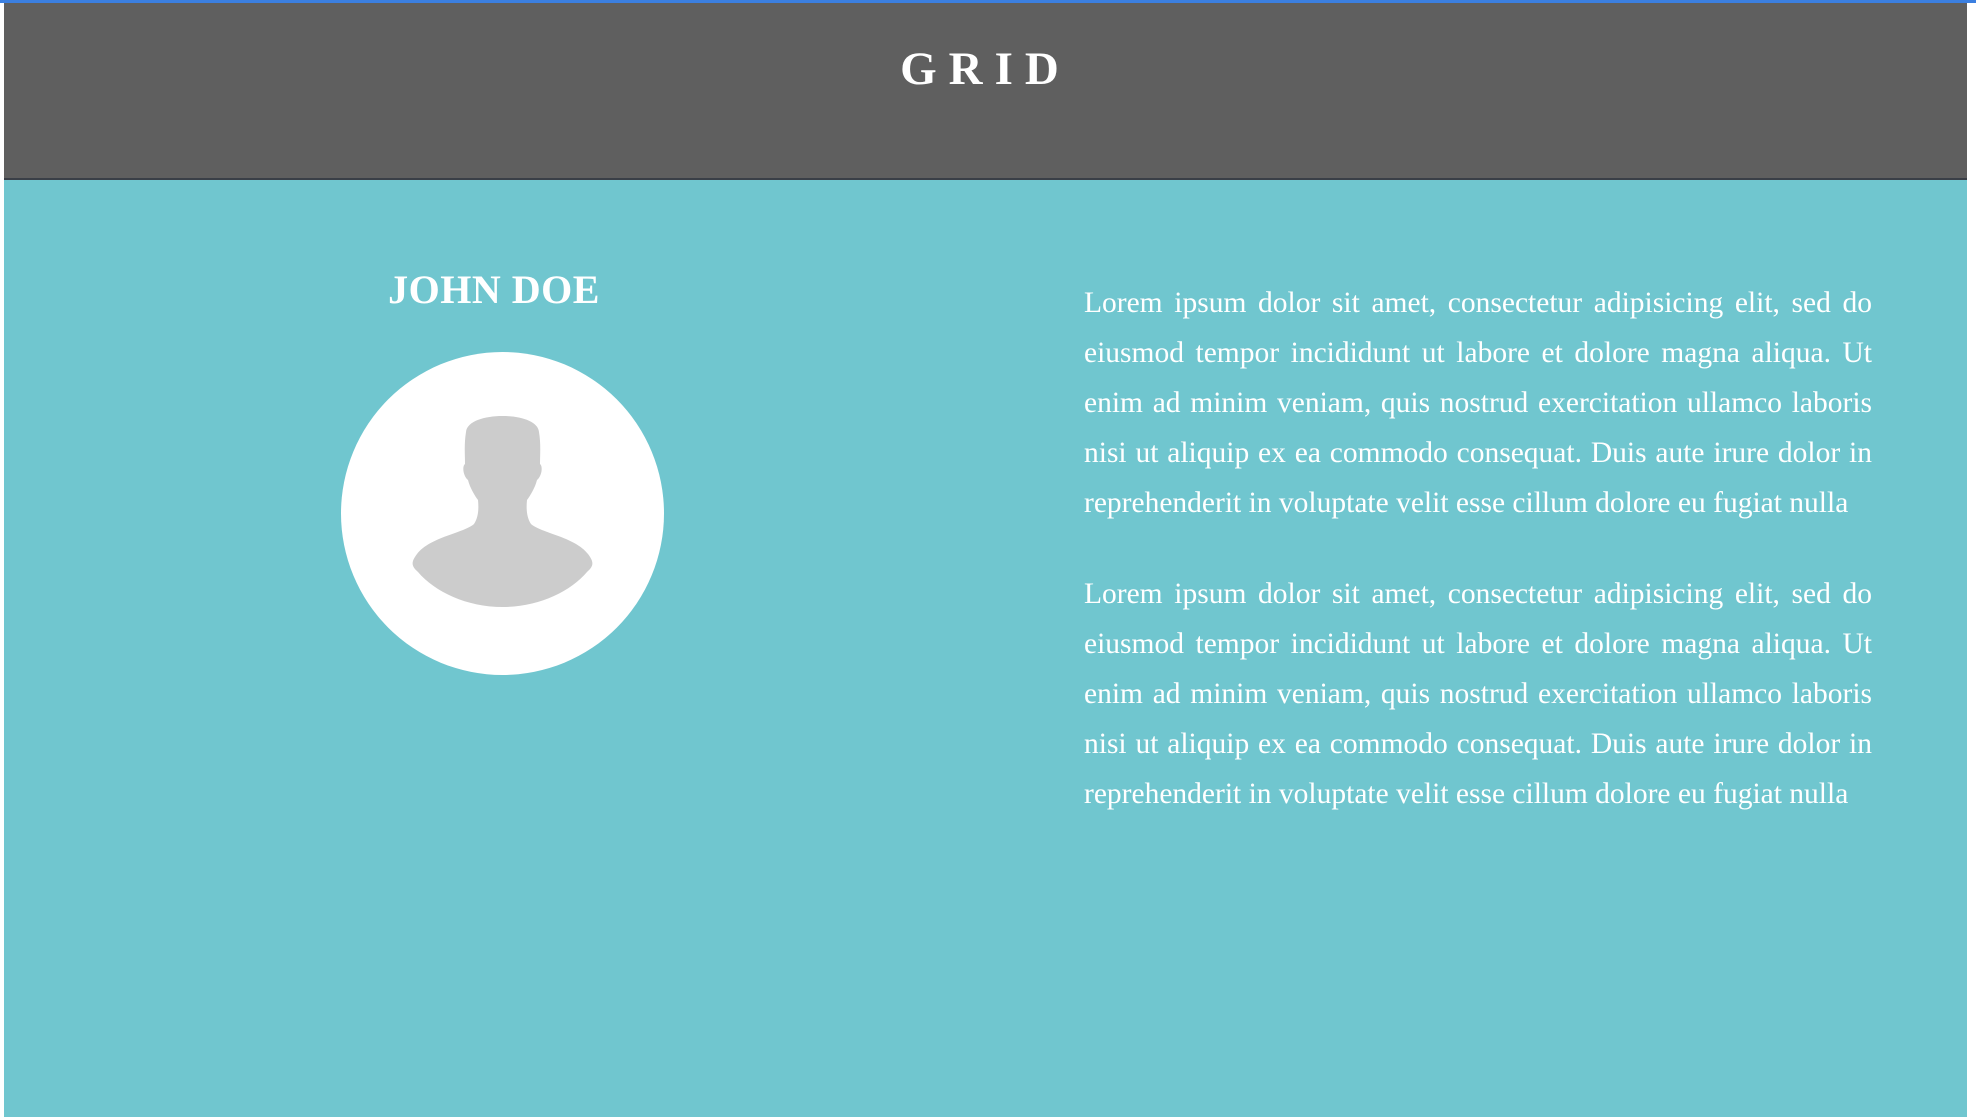 The height and width of the screenshot is (1120, 1976). I want to click on page-title: GRID, so click(985, 69).